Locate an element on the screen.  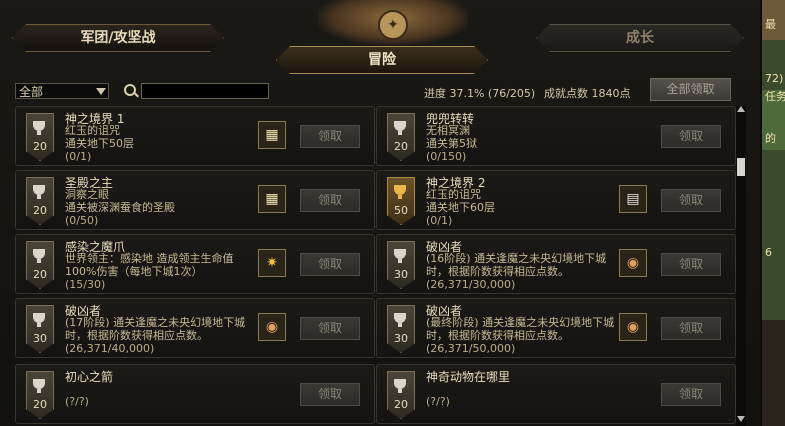
scroll-thumb is located at coordinates (741, 167).